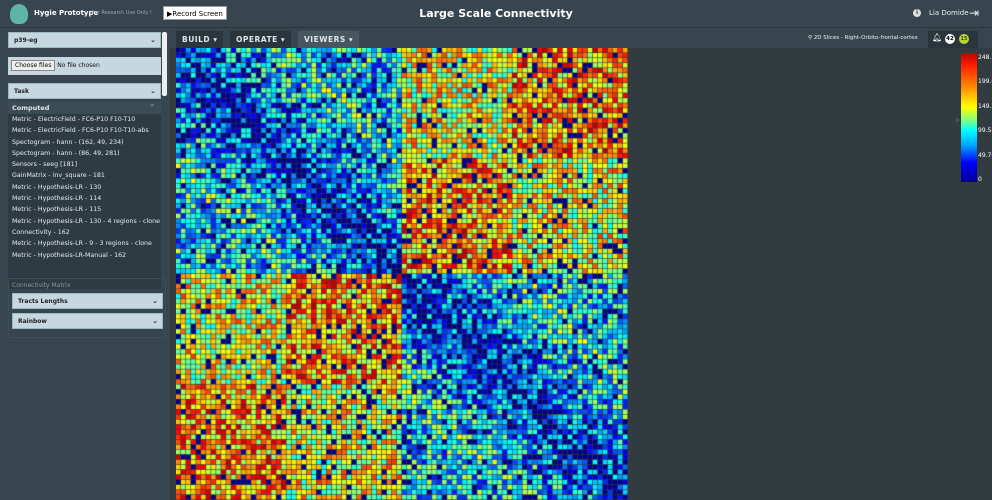 This screenshot has height=500, width=992. I want to click on project-select: p39-eg ⌄, so click(84, 40).